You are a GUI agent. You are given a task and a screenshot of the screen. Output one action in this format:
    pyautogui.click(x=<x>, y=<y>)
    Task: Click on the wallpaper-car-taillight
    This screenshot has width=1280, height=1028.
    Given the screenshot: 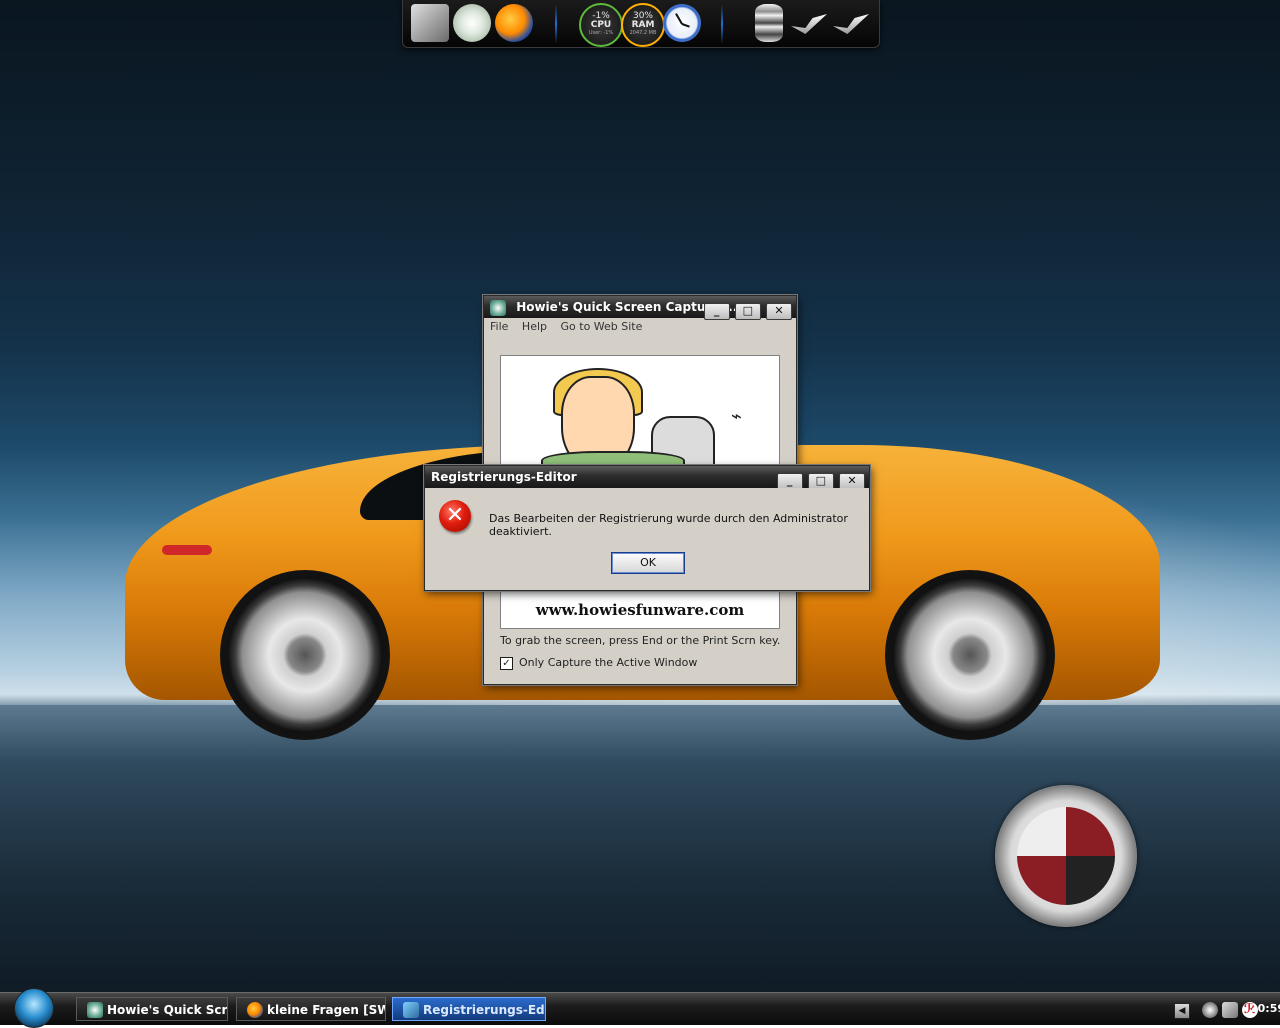 What is the action you would take?
    pyautogui.click(x=187, y=550)
    